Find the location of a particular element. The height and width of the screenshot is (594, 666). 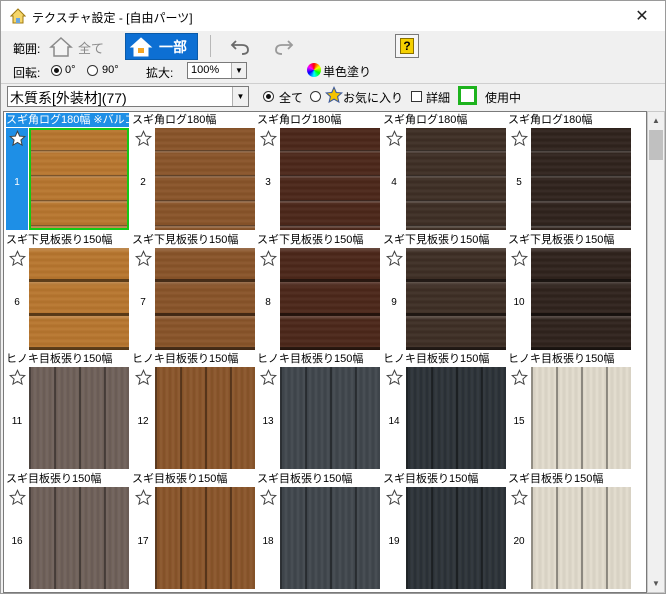

help-icon: ? is located at coordinates (407, 46).